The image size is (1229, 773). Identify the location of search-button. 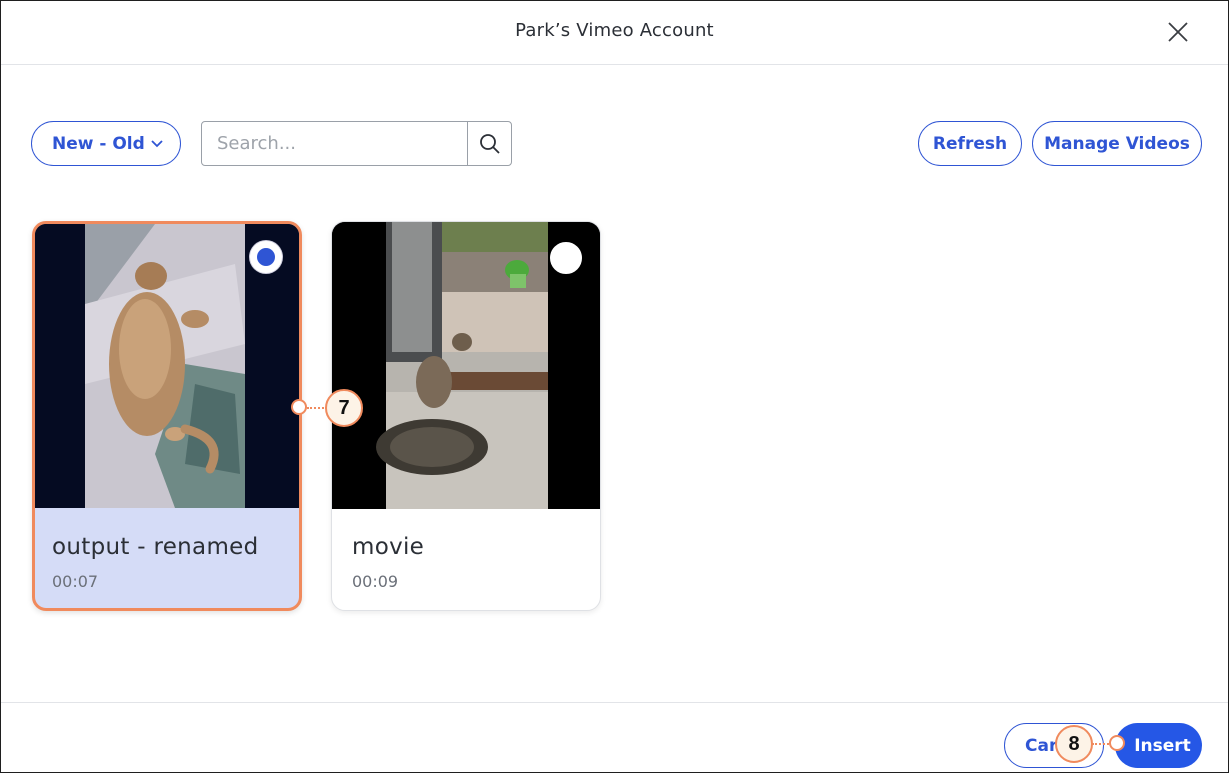
(489, 143).